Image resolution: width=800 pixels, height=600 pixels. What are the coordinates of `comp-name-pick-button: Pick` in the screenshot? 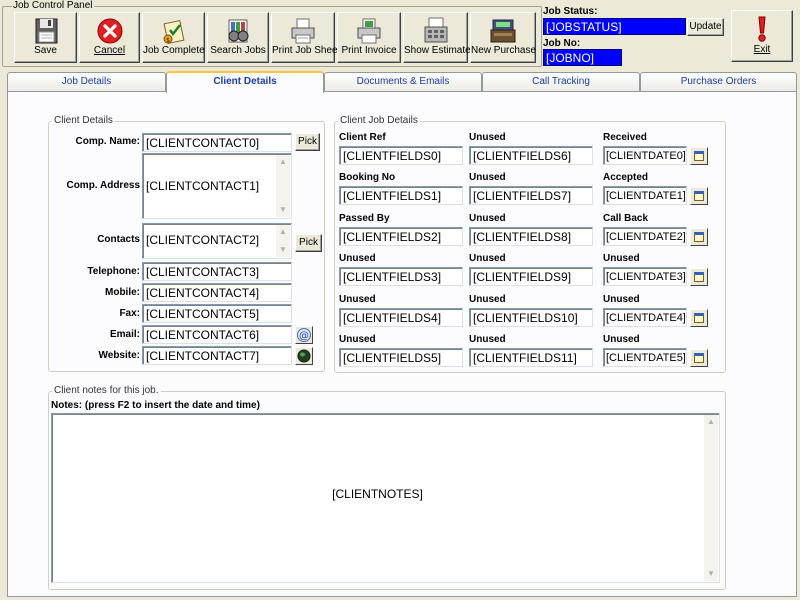 It's located at (307, 142).